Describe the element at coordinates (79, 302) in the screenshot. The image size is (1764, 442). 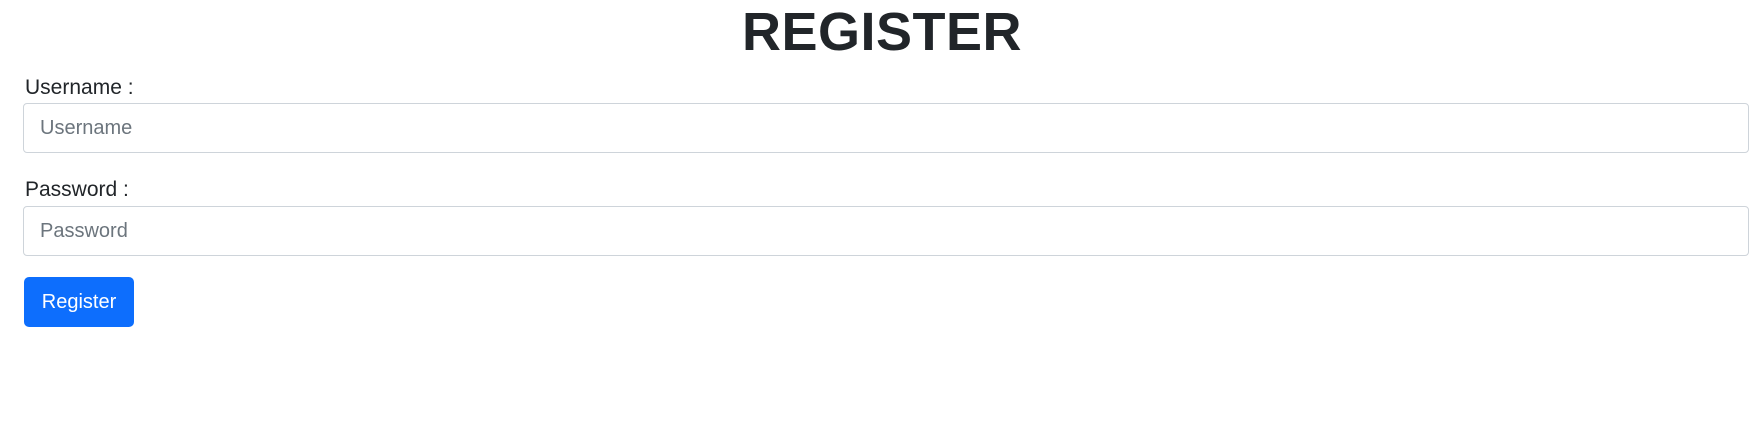
I see `register-button: Register` at that location.